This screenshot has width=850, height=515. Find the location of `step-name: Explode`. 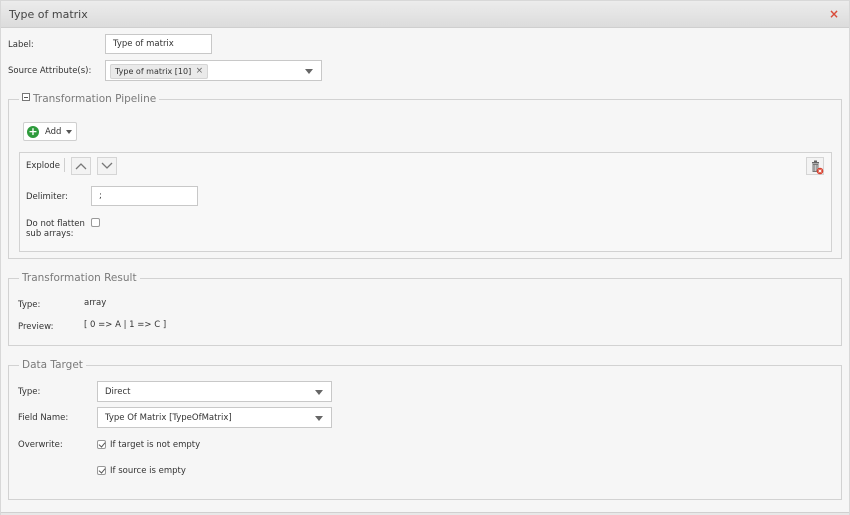

step-name: Explode is located at coordinates (43, 166).